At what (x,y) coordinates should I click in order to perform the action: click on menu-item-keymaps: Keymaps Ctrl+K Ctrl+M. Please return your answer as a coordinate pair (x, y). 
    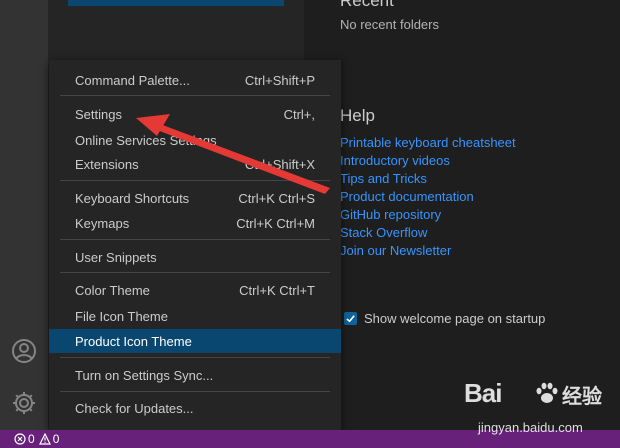
    Looking at the image, I should click on (195, 223).